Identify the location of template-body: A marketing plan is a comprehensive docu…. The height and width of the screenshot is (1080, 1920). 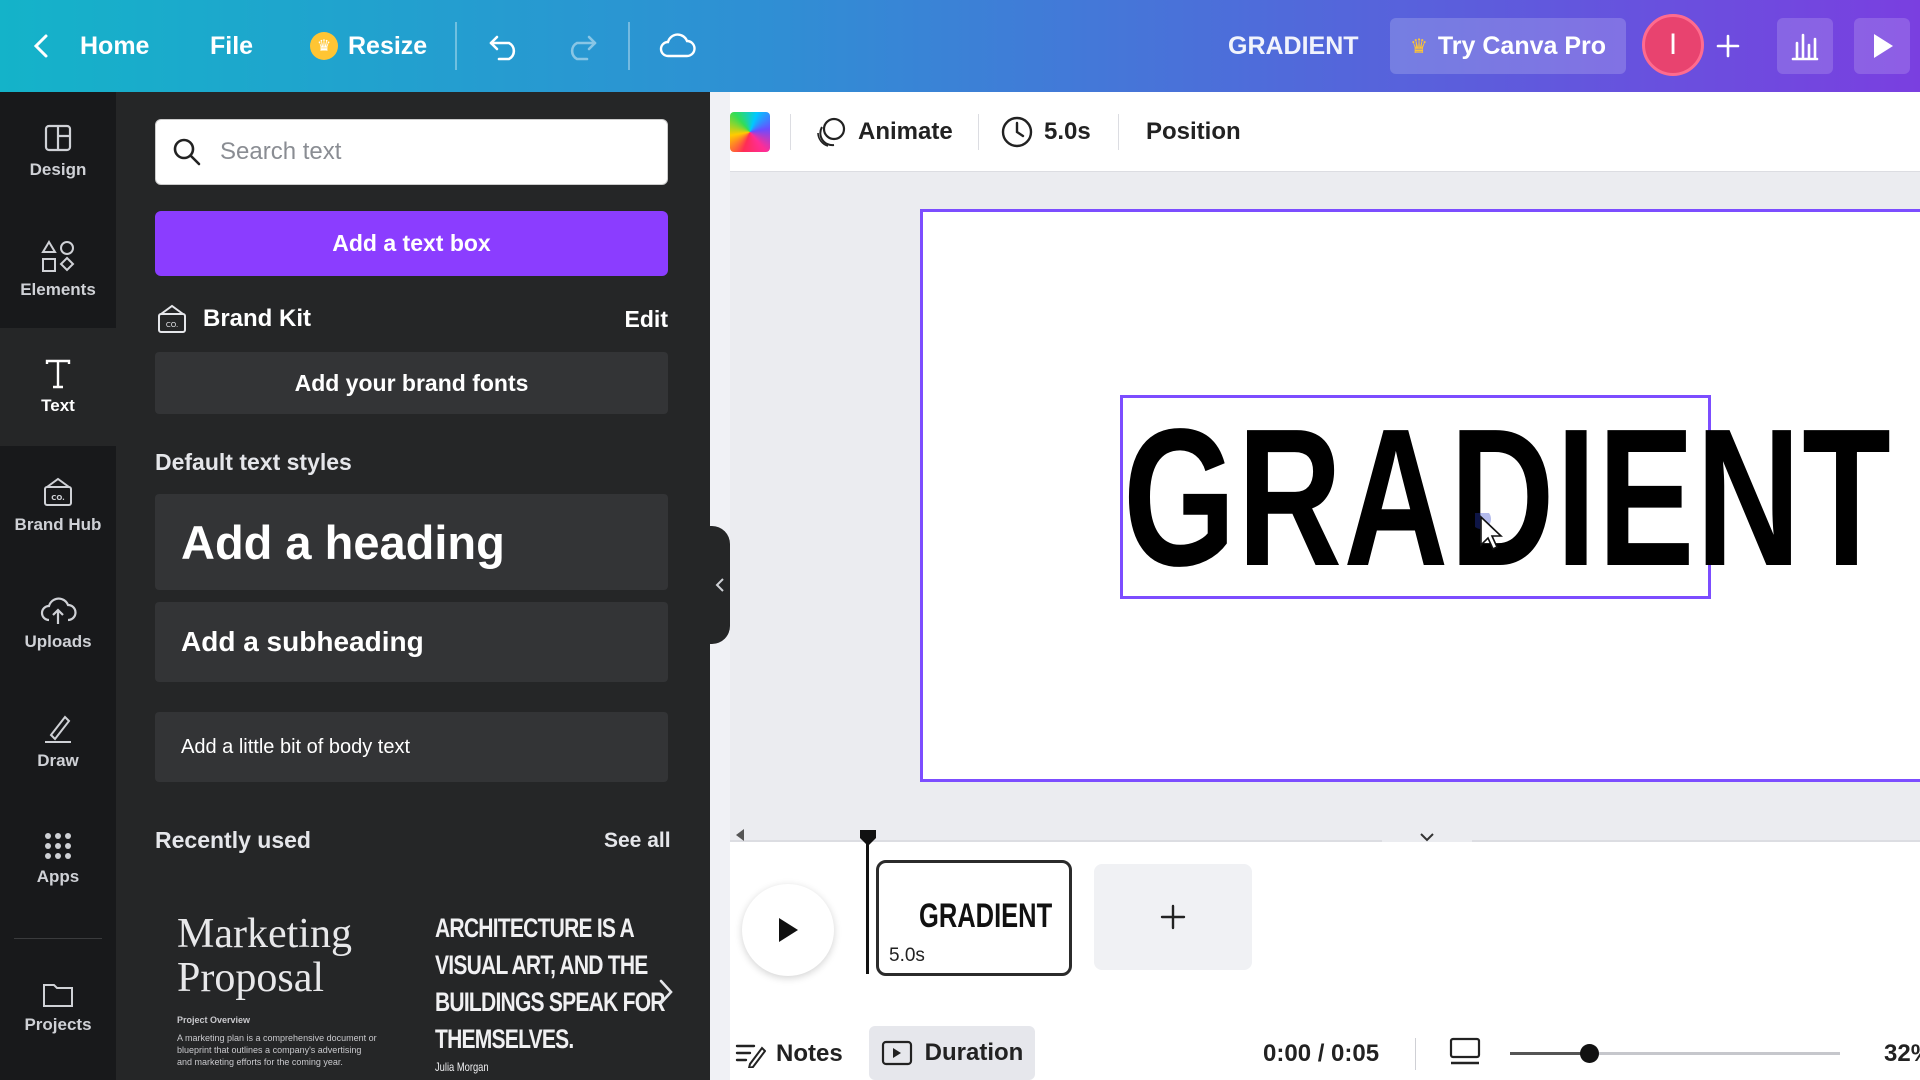
(277, 1050).